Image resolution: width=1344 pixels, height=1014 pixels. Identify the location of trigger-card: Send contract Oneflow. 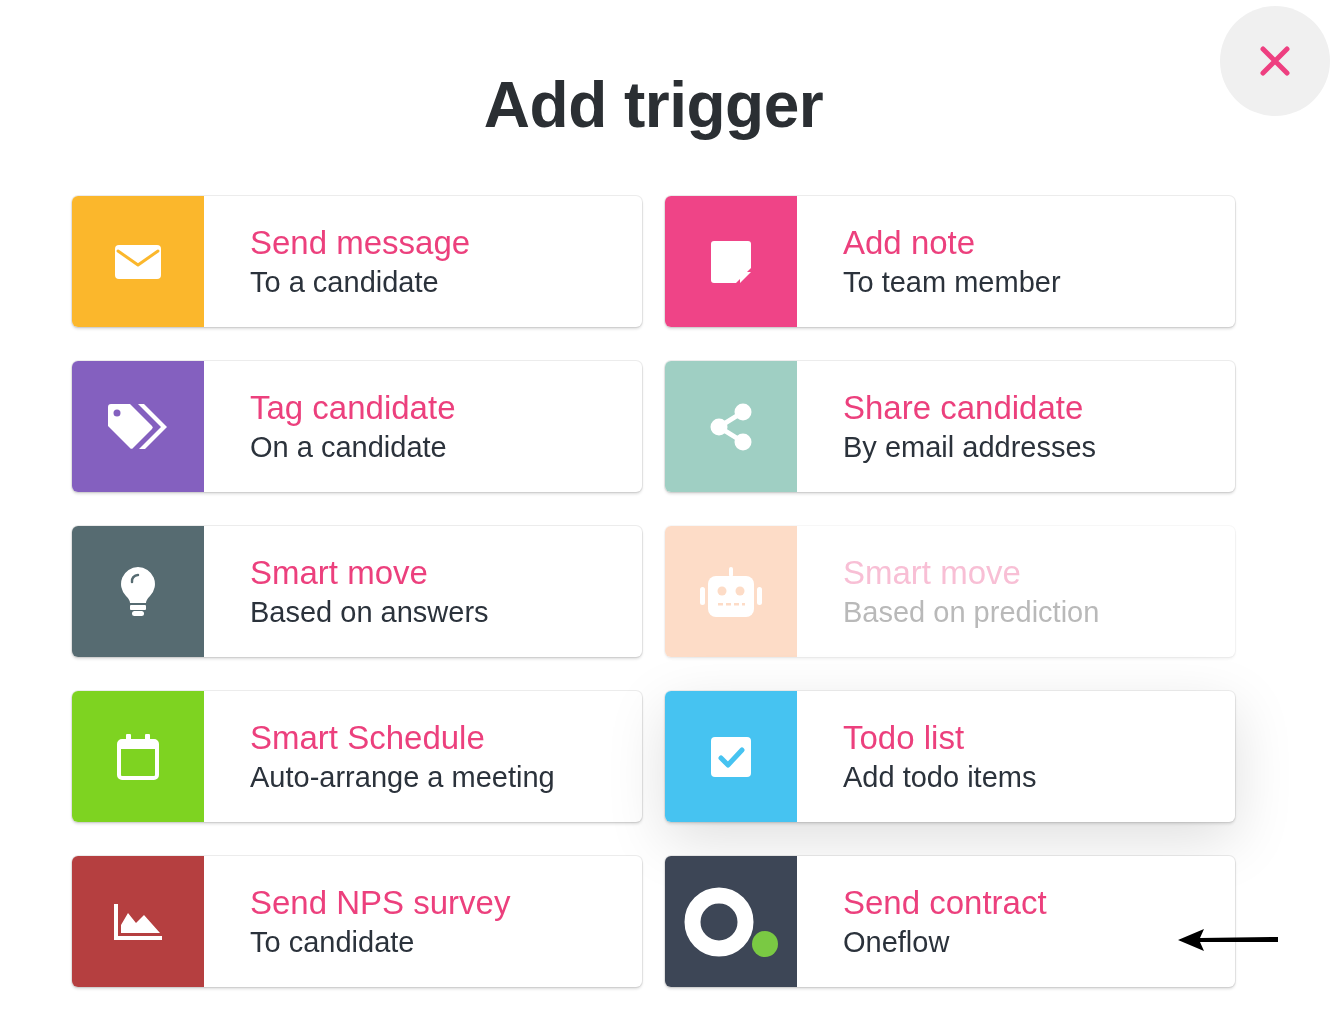
(950, 921).